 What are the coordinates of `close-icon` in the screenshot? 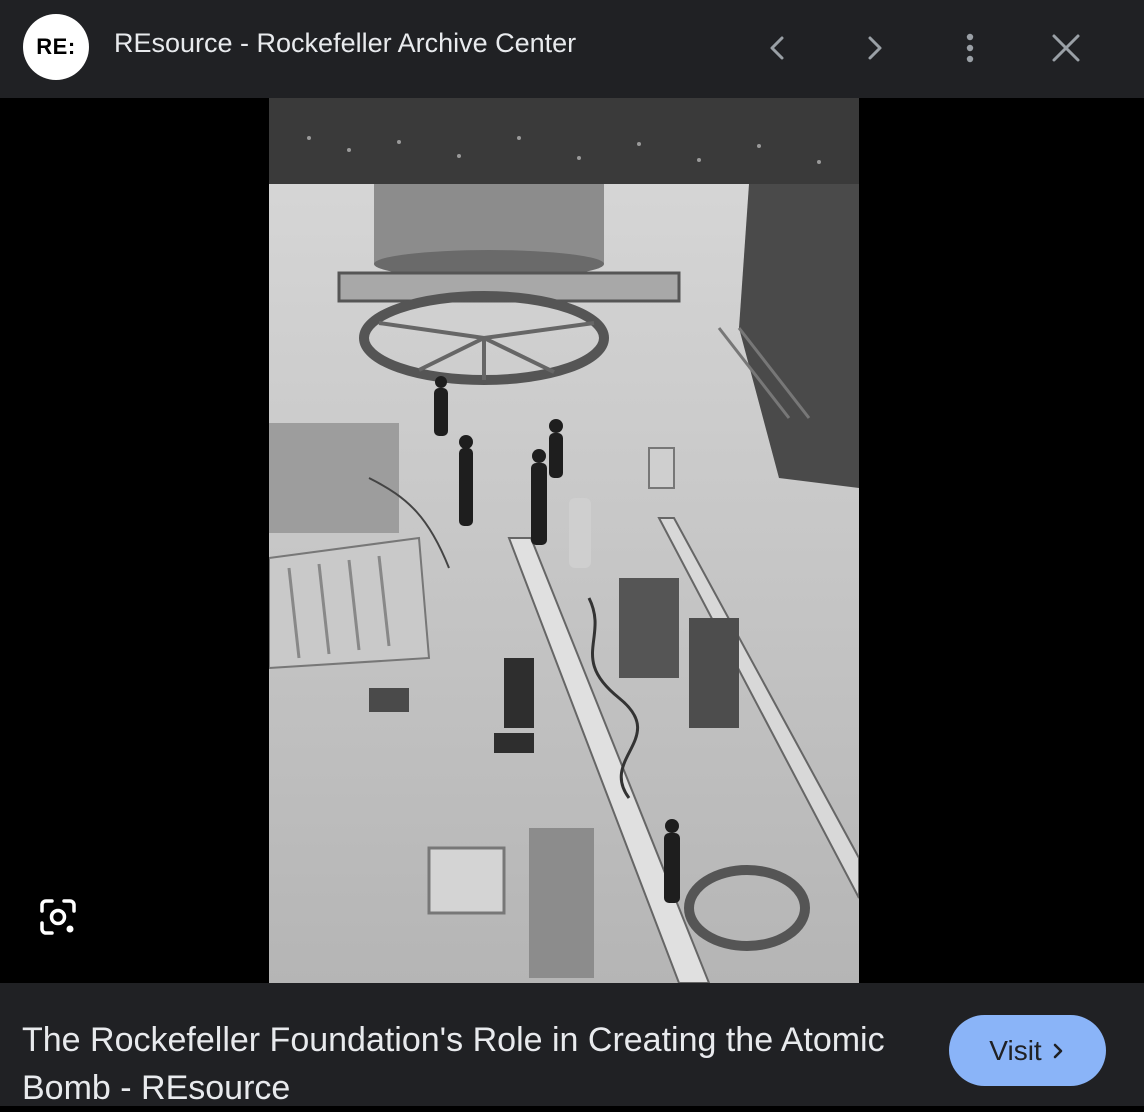 It's located at (1066, 48).